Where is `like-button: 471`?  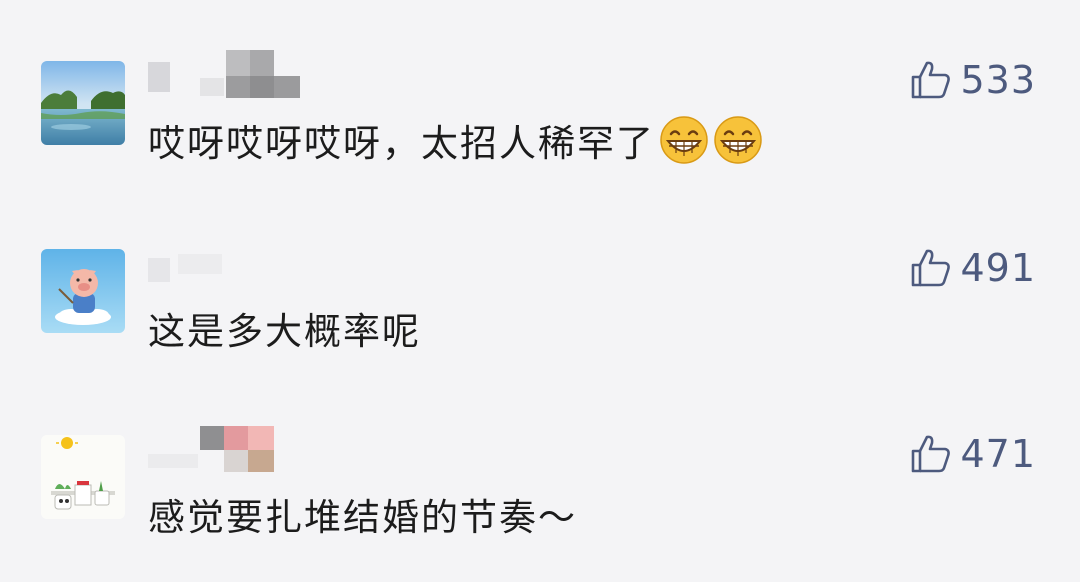
like-button: 471 is located at coordinates (973, 454).